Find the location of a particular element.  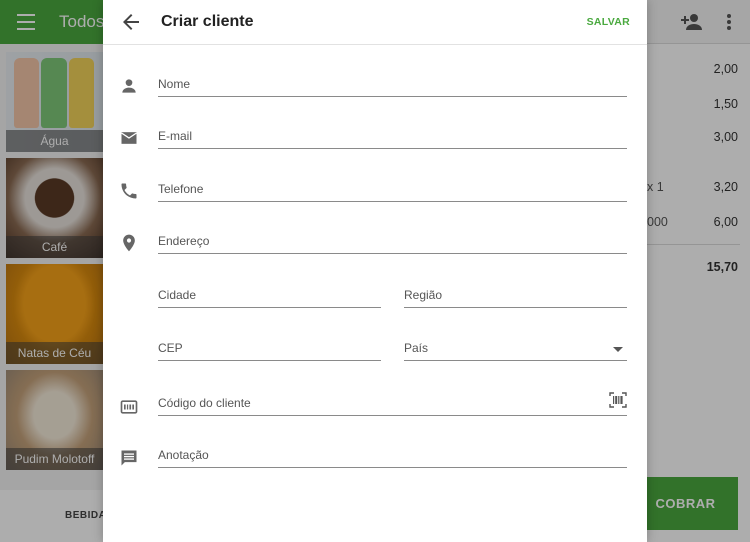

region-field: Região is located at coordinates (515, 297).